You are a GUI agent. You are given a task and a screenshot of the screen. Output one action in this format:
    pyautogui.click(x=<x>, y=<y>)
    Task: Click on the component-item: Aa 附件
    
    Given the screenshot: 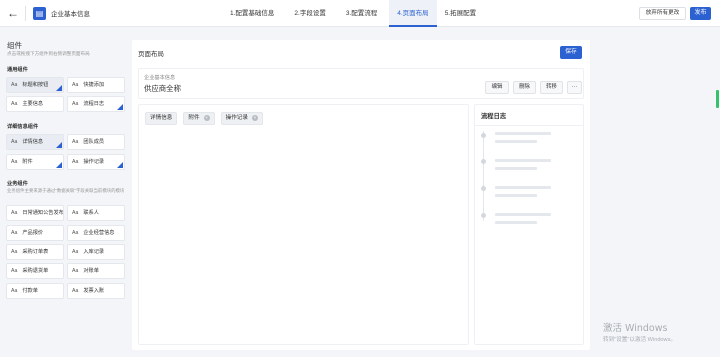 What is the action you would take?
    pyautogui.click(x=35, y=162)
    